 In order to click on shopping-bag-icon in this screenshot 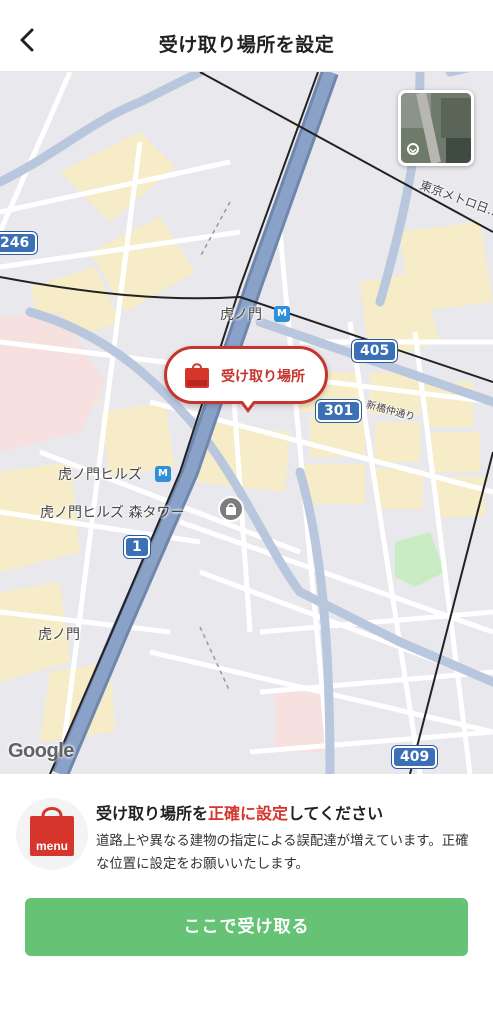, I will do `click(231, 509)`.